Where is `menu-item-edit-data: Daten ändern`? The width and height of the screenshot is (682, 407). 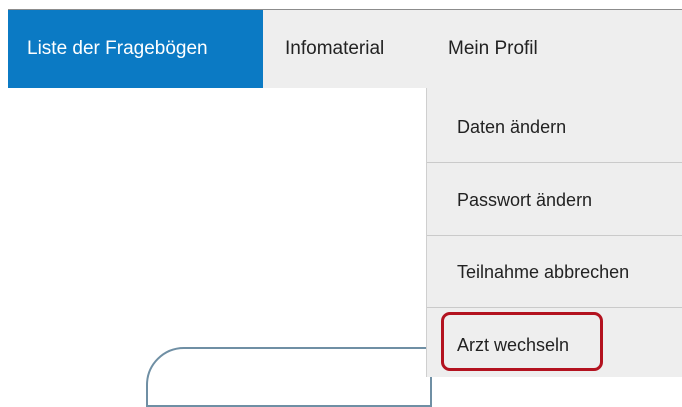 menu-item-edit-data: Daten ändern is located at coordinates (554, 125).